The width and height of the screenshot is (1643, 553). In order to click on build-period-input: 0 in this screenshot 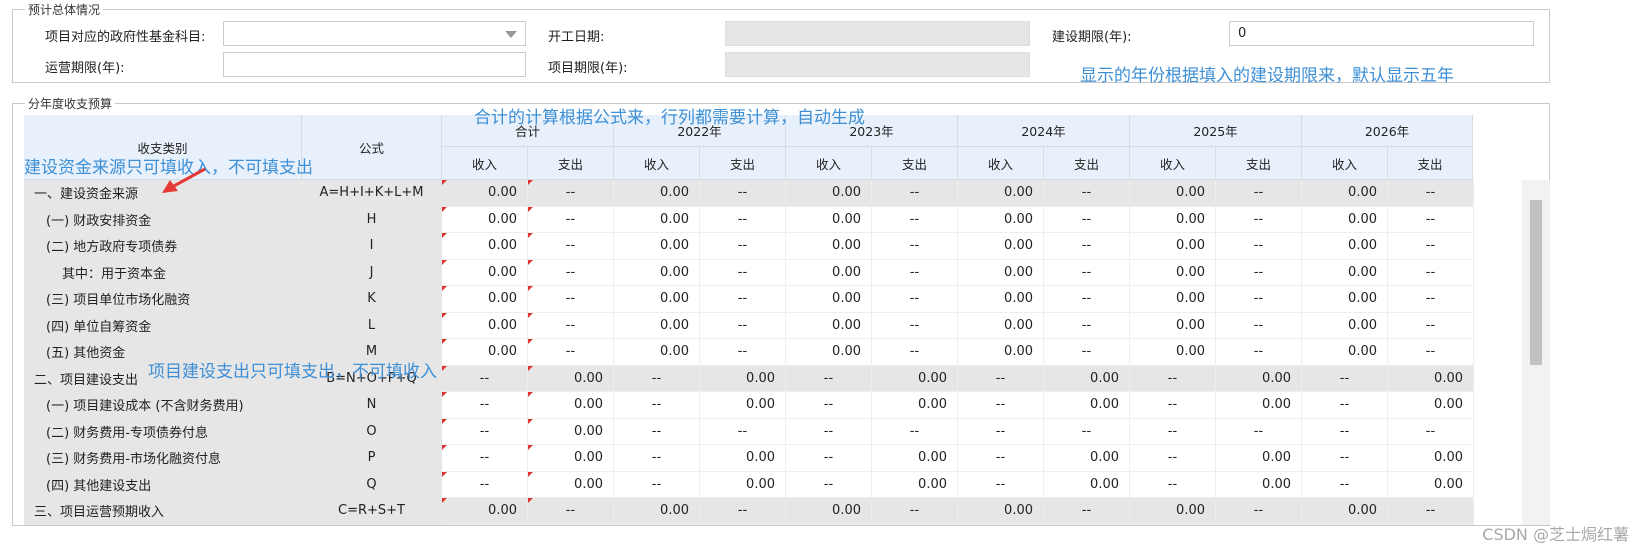, I will do `click(1381, 33)`.